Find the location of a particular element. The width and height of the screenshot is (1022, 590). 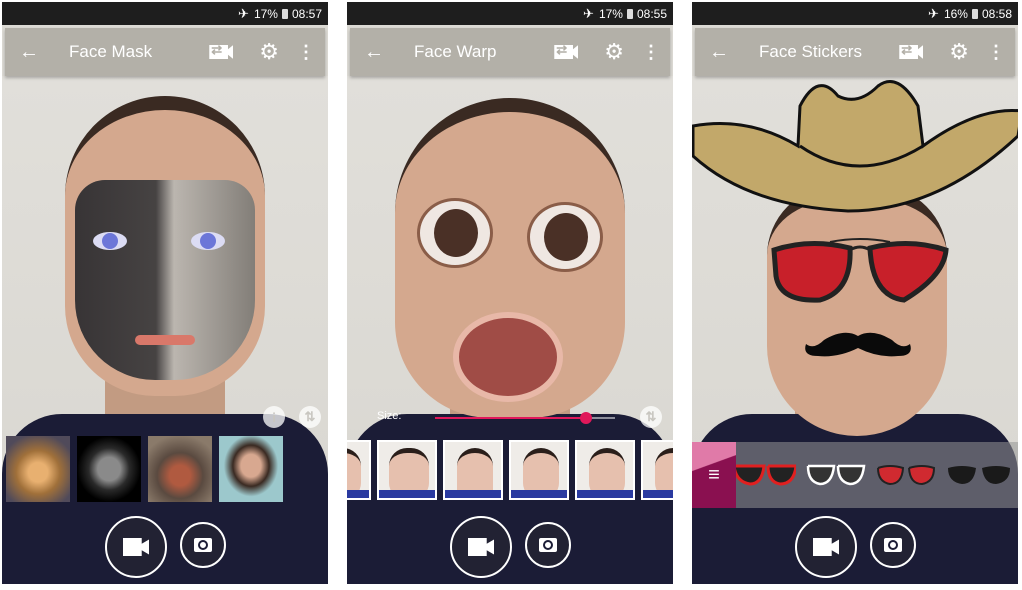

open-mouth is located at coordinates (508, 357).